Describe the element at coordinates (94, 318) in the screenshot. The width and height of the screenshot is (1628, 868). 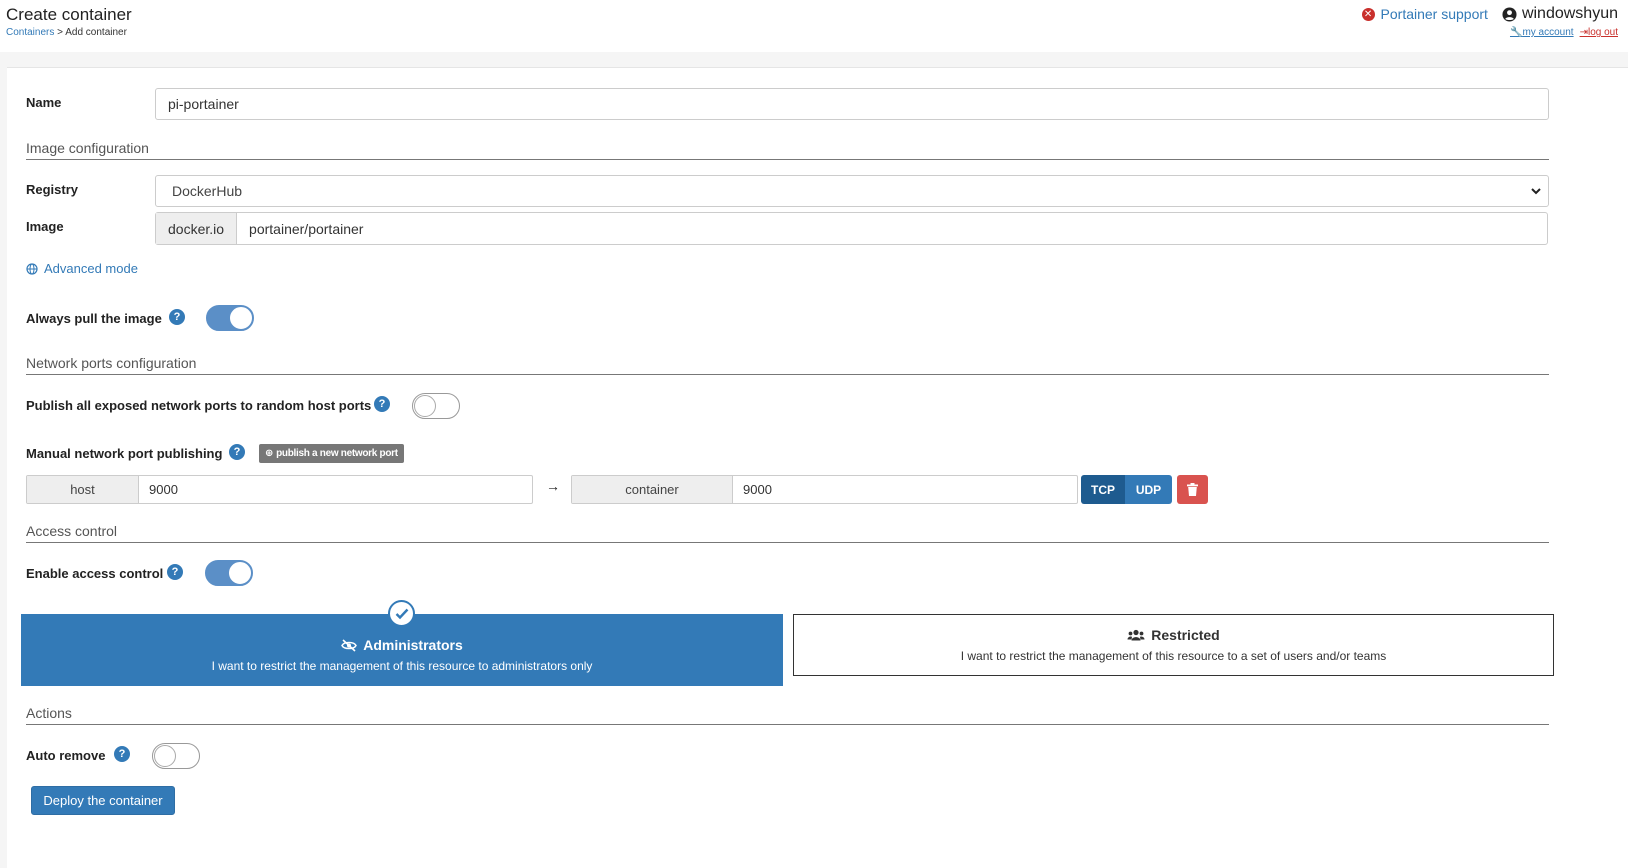
I see `always-pull-label: Always pull the image` at that location.